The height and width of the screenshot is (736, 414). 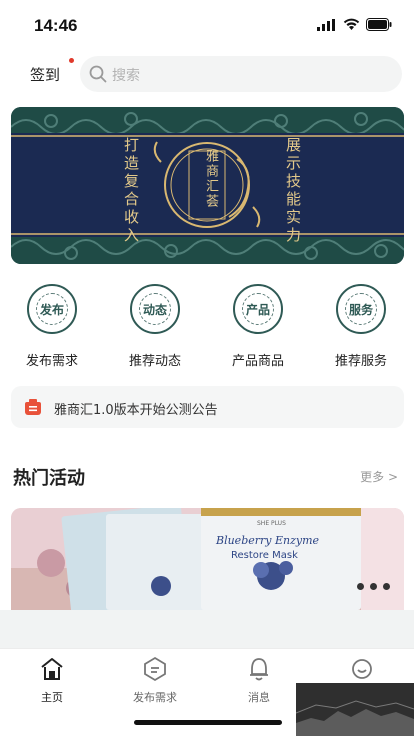 I want to click on tab-messages: 消息, so click(x=259, y=680).